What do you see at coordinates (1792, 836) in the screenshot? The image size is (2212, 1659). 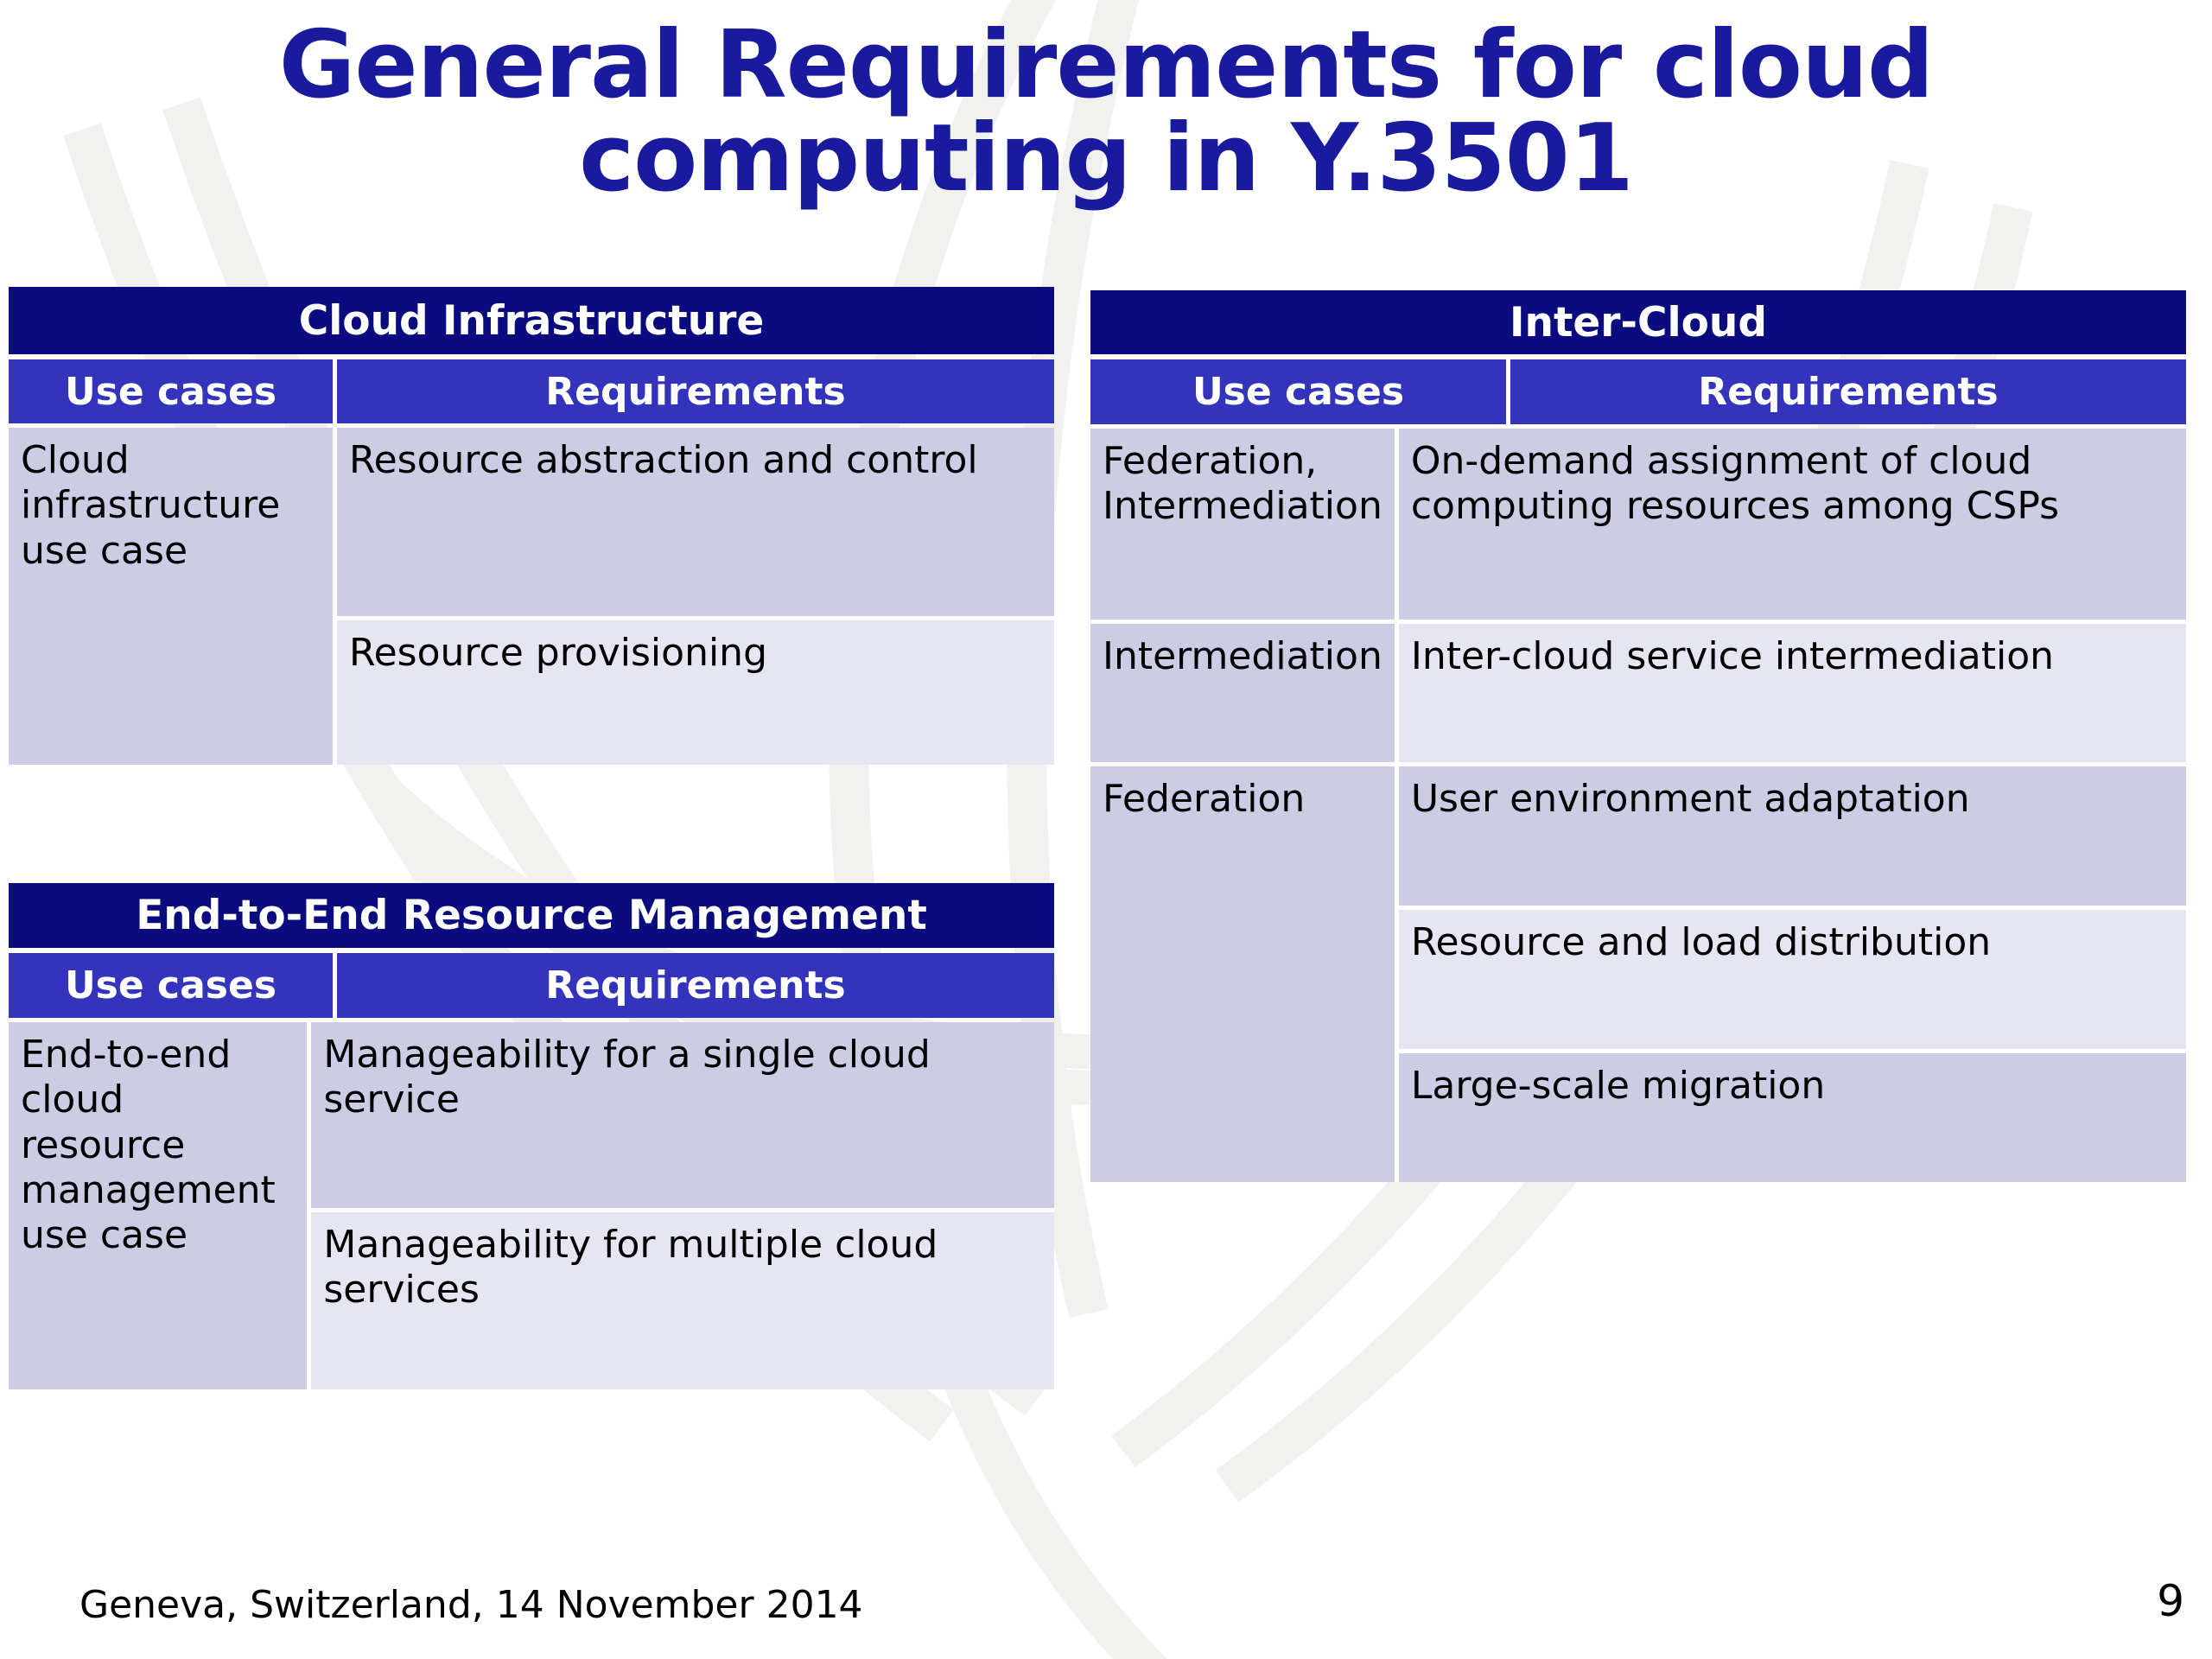 I see `table-cell-requirement: User environment adaptation` at bounding box center [1792, 836].